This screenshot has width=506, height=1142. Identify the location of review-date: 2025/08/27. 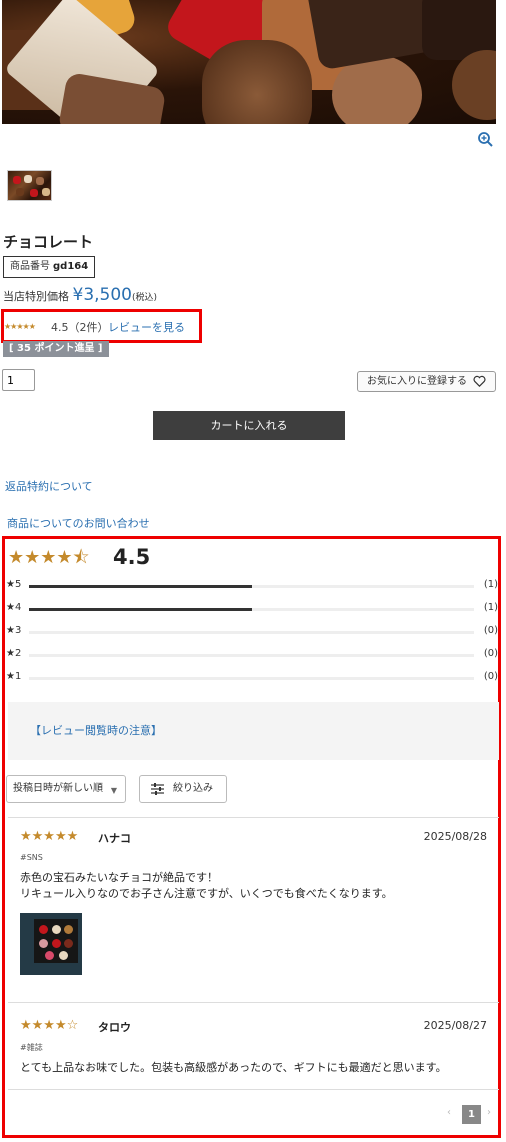
(455, 1025).